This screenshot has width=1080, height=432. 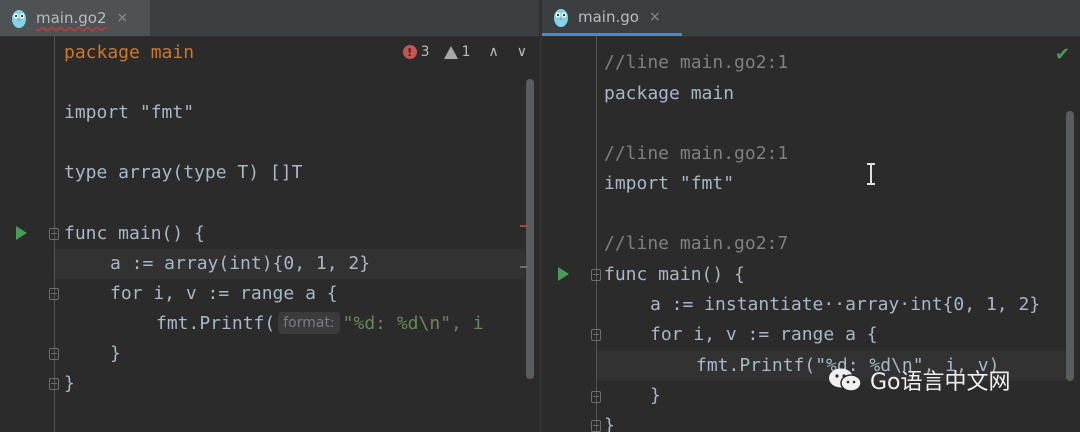 What do you see at coordinates (608, 16) in the screenshot?
I see `tab-label: main.go` at bounding box center [608, 16].